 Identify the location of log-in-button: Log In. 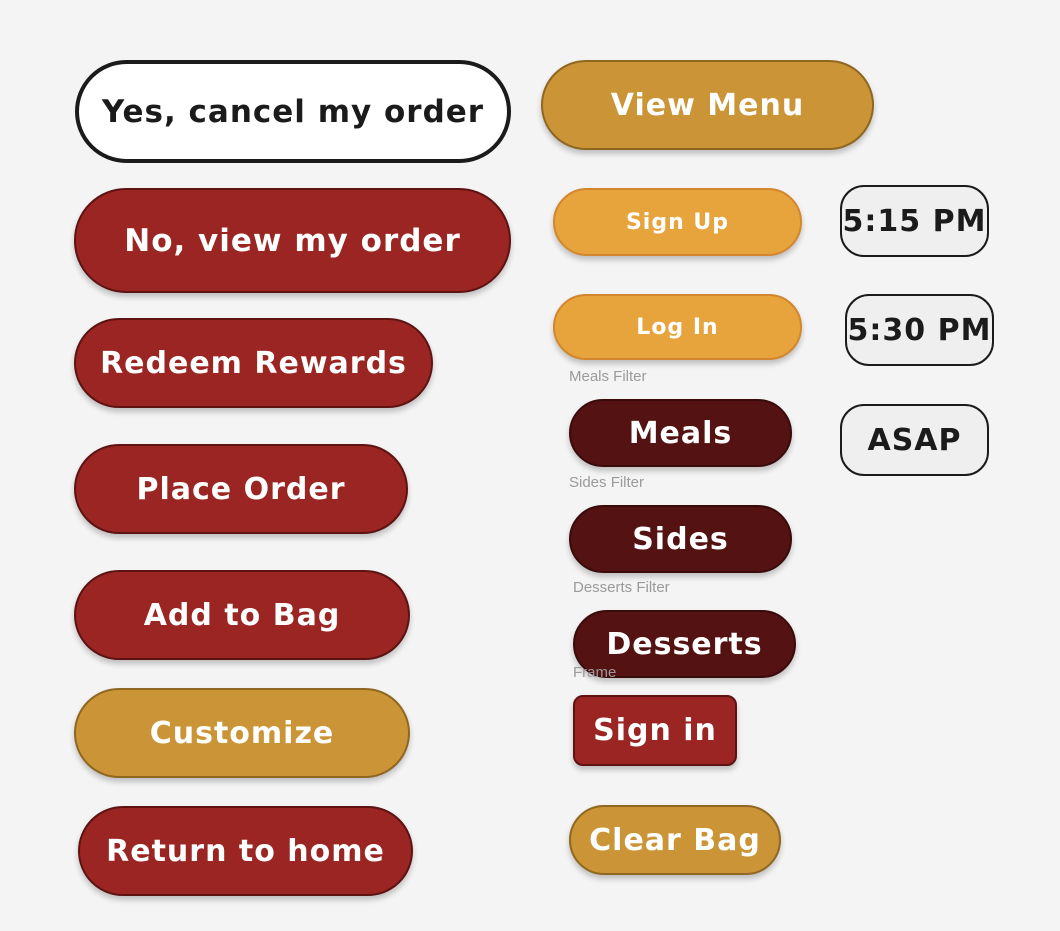
(677, 327).